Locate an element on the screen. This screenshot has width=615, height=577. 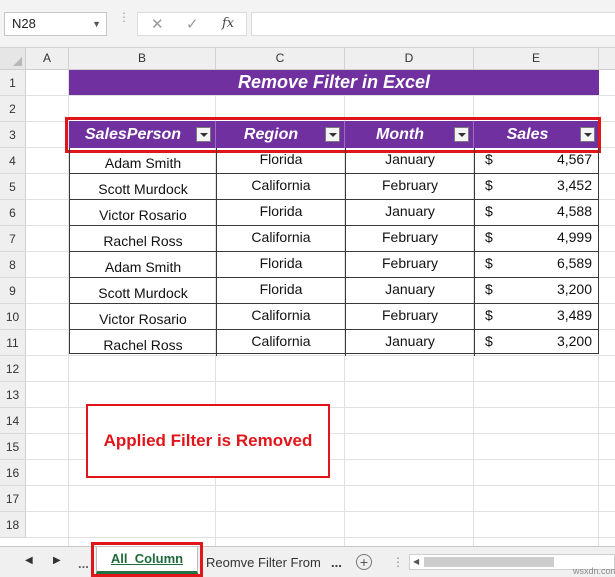
annotation-box: Applied Filter is Removed is located at coordinates (208, 441).